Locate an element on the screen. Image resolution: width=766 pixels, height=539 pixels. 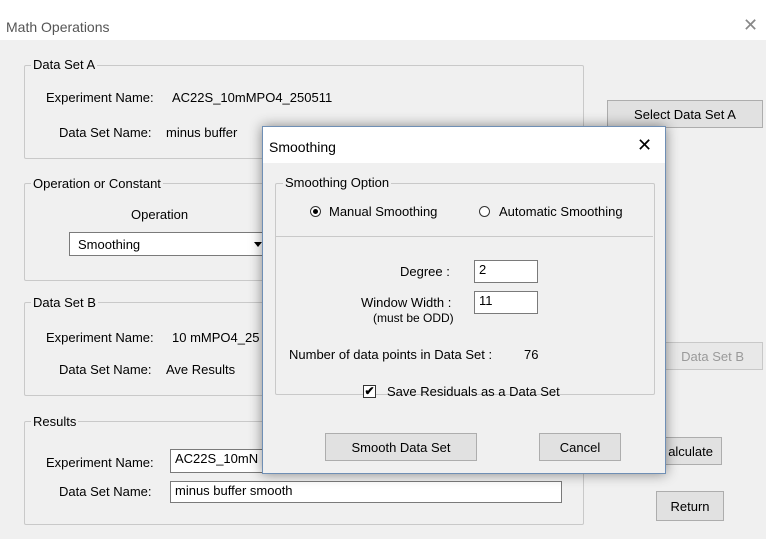
smooth-data-set-button: Smooth Data Set is located at coordinates (401, 447).